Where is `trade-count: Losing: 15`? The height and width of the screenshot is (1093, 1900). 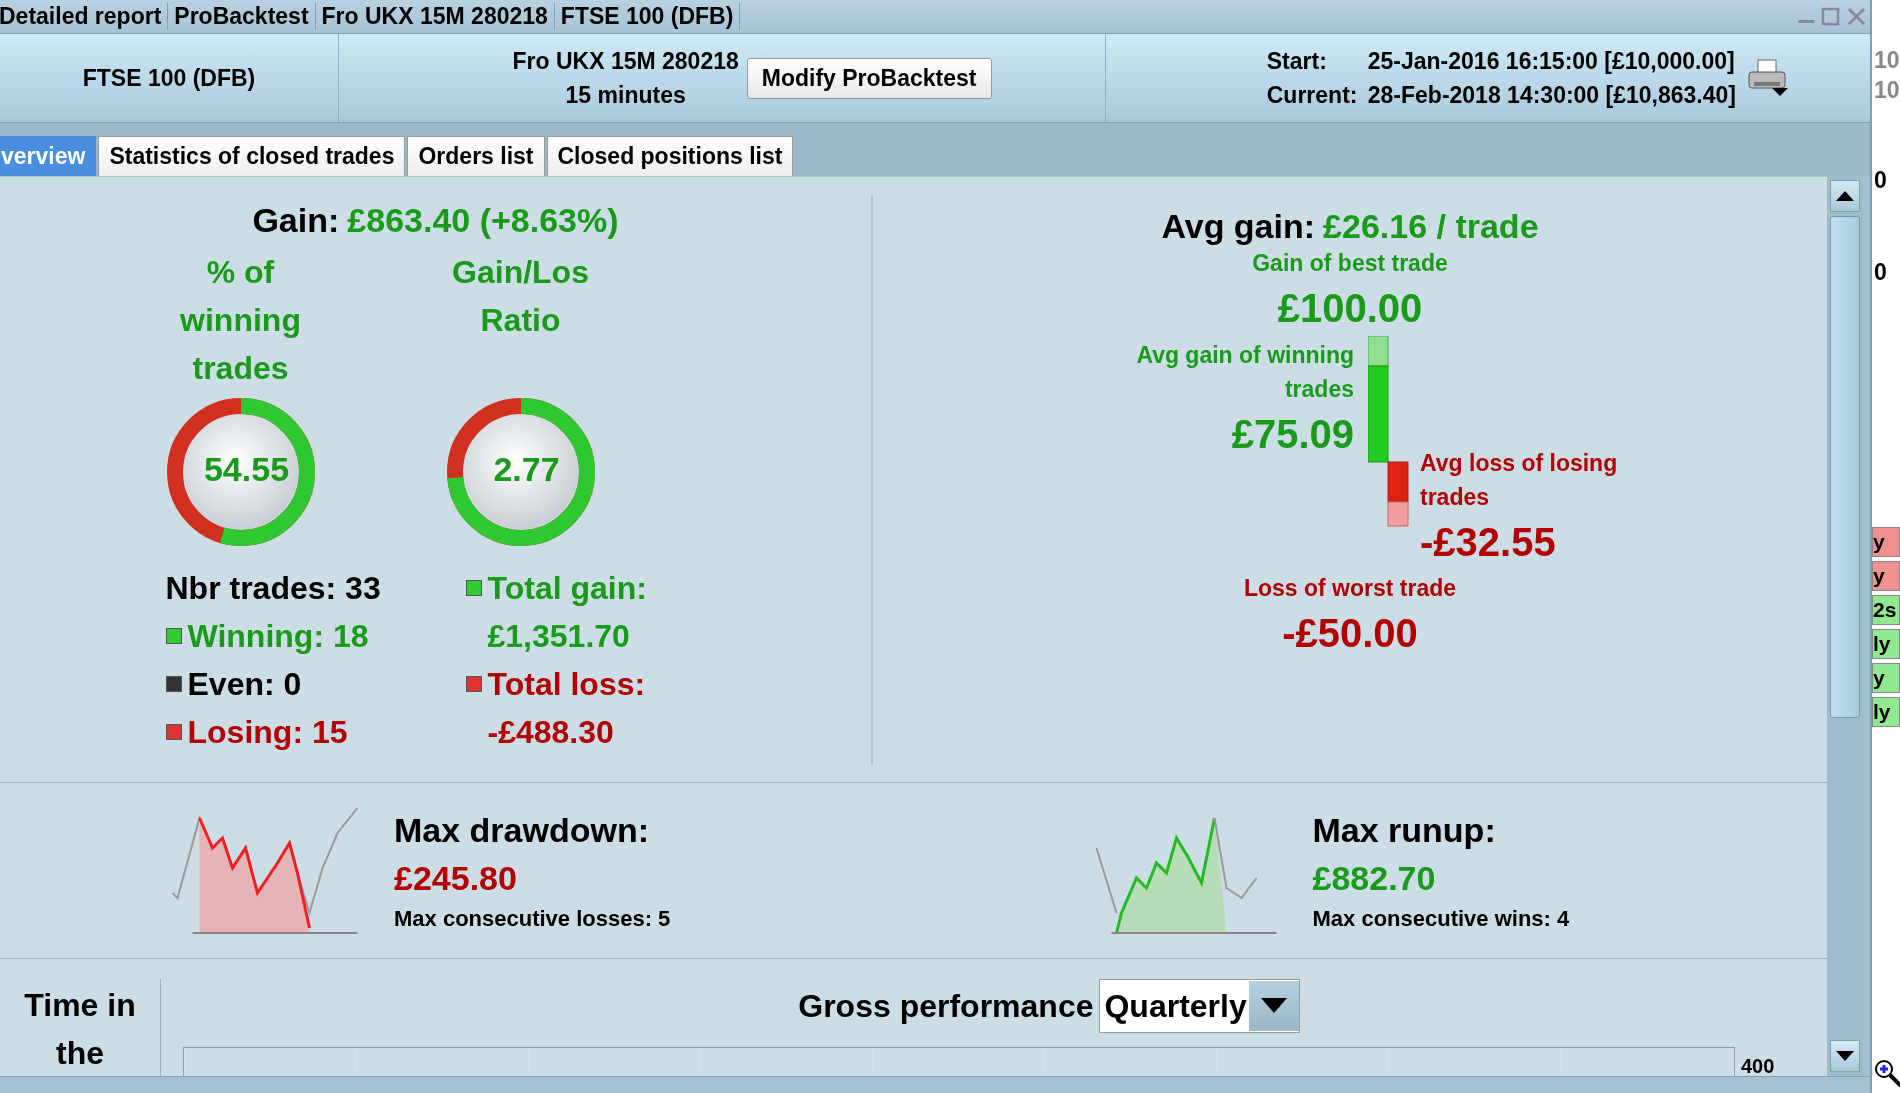
trade-count: Losing: 15 is located at coordinates (267, 732).